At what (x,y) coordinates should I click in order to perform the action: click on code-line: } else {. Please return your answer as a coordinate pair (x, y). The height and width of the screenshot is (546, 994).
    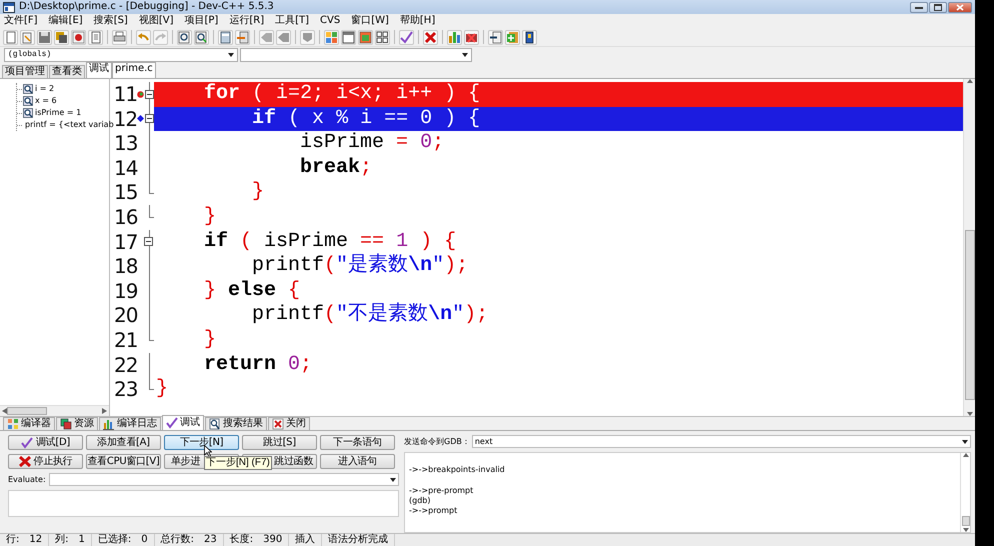
    Looking at the image, I should click on (252, 291).